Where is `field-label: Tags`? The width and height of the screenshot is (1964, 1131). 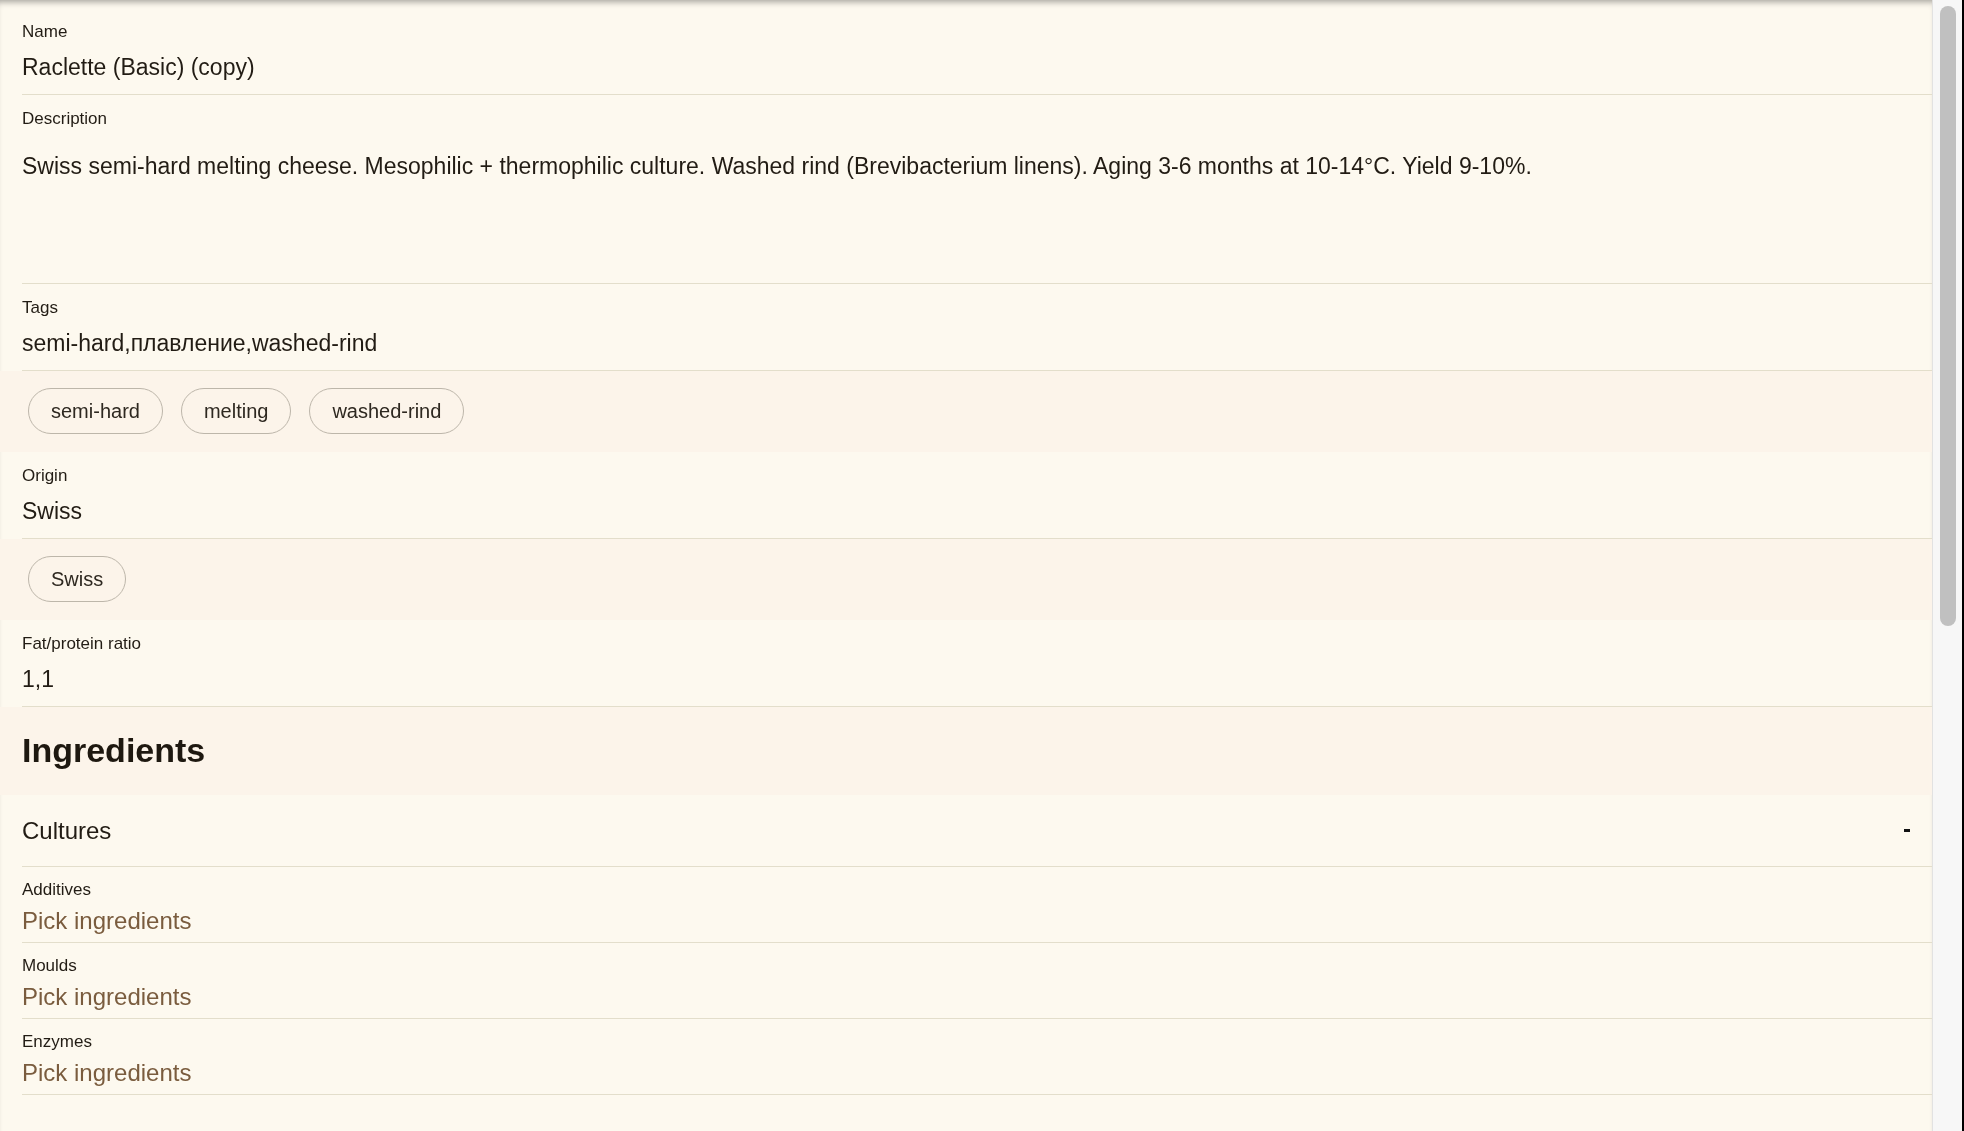
field-label: Tags is located at coordinates (40, 308).